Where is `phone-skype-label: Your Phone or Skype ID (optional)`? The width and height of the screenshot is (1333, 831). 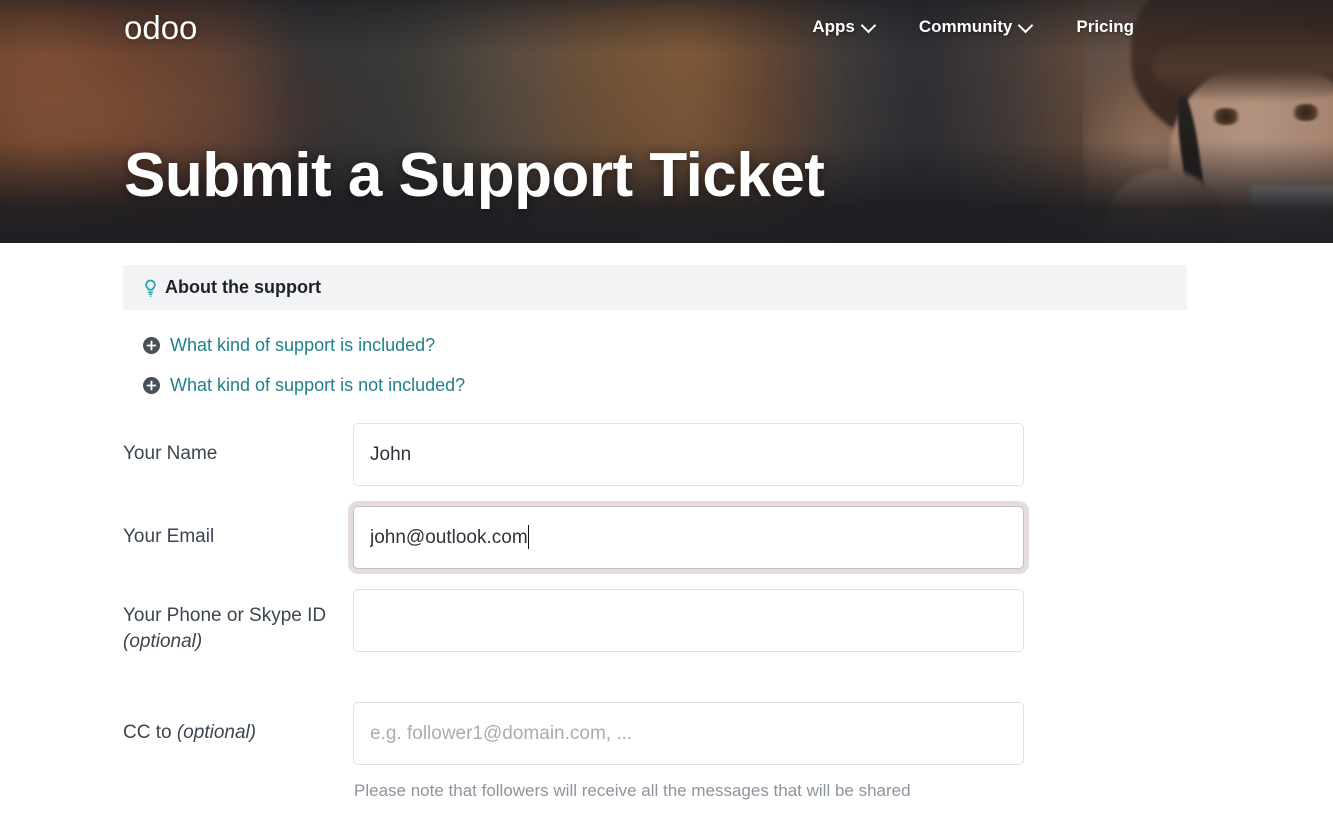 phone-skype-label: Your Phone or Skype ID (optional) is located at coordinates (176, 621).